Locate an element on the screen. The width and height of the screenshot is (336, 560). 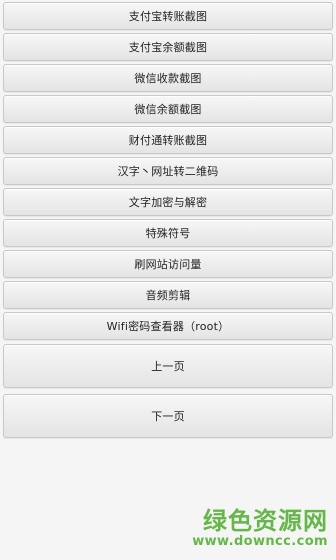
menu-item-label: 下一页 is located at coordinates (168, 416).